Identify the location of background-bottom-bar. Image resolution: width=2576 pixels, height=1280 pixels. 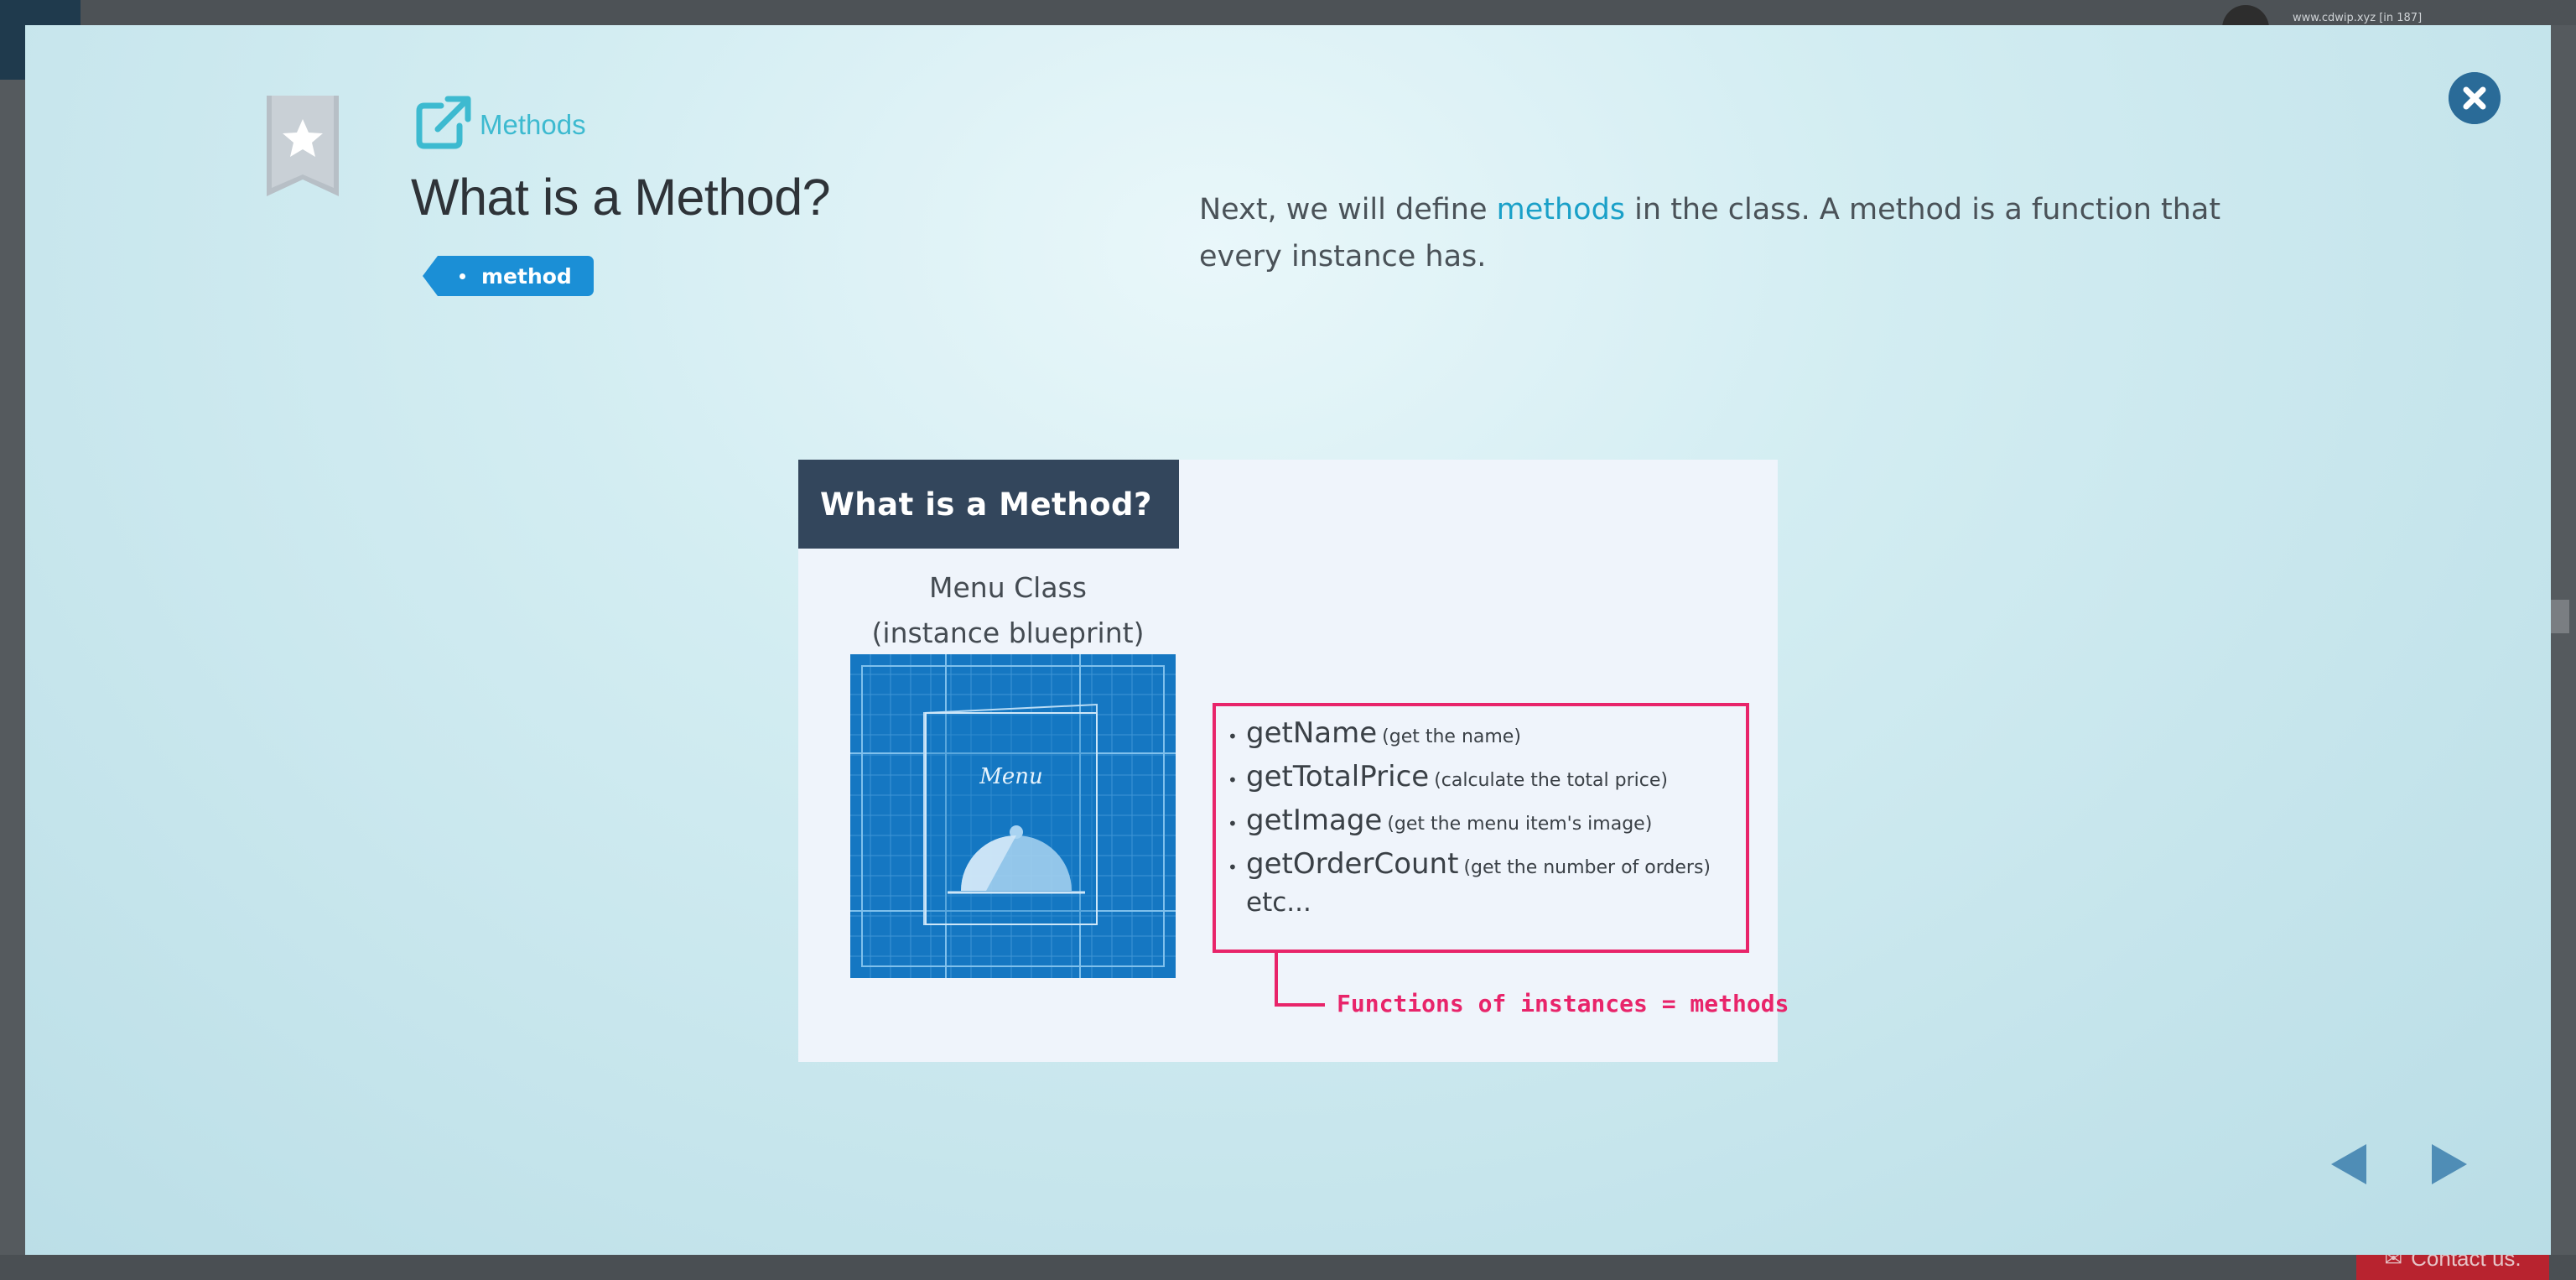
(1288, 1267).